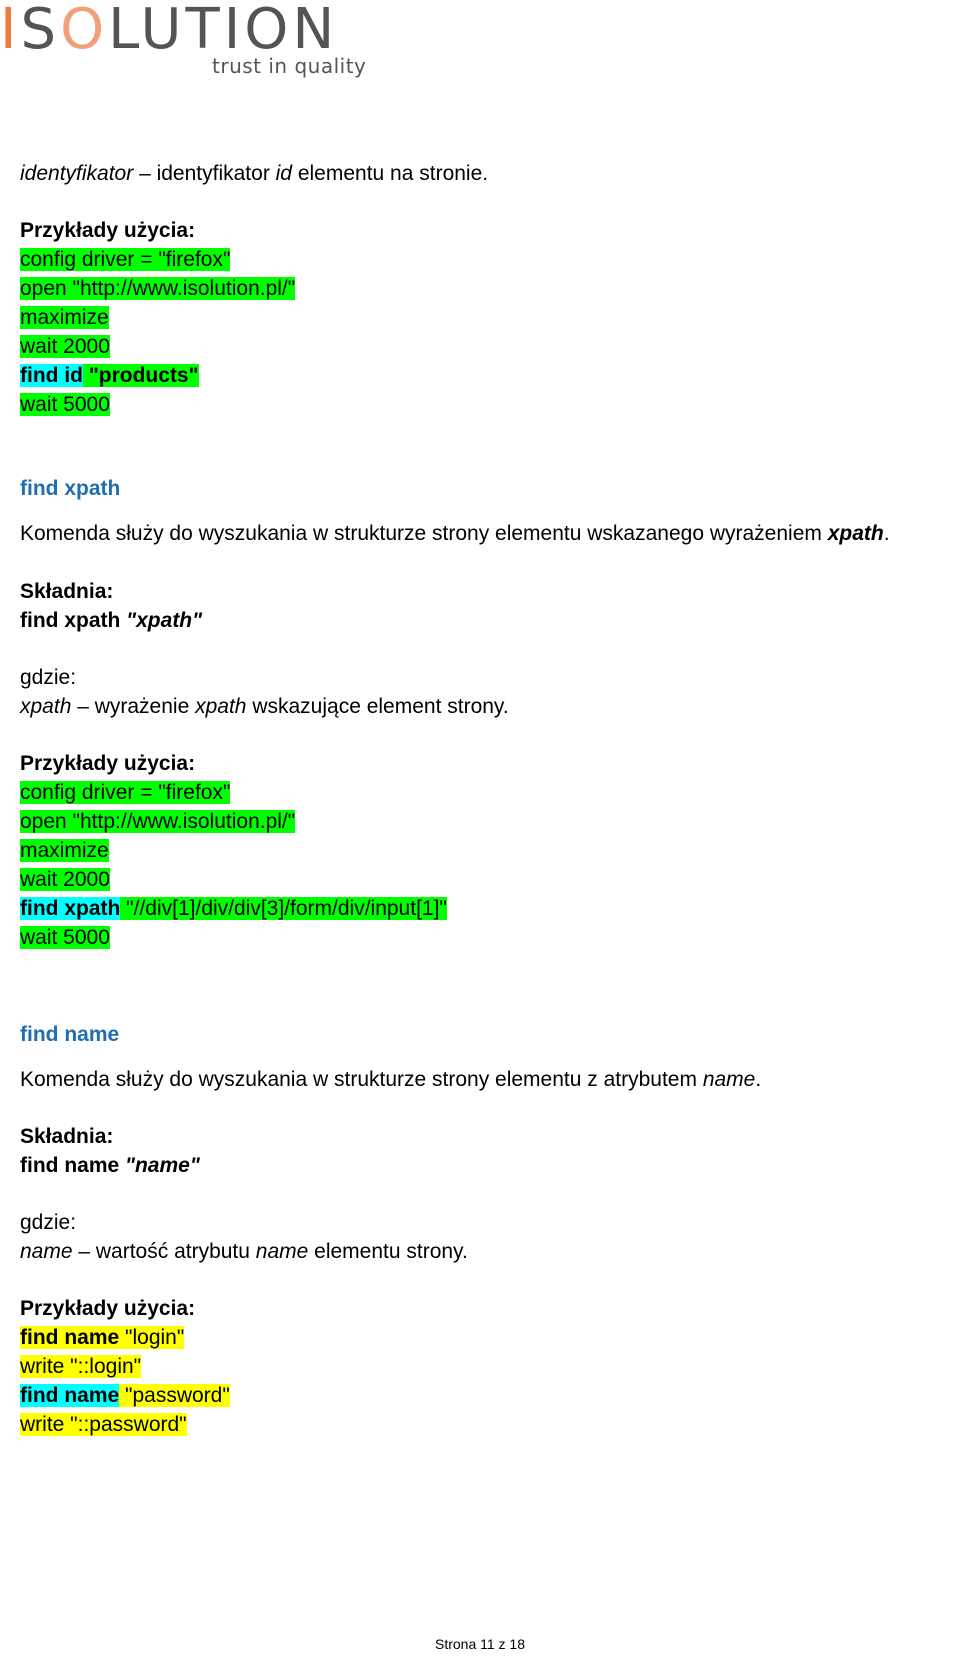 The height and width of the screenshot is (1656, 960). Describe the element at coordinates (103, 1424) in the screenshot. I see `code-line: write "::password"` at that location.